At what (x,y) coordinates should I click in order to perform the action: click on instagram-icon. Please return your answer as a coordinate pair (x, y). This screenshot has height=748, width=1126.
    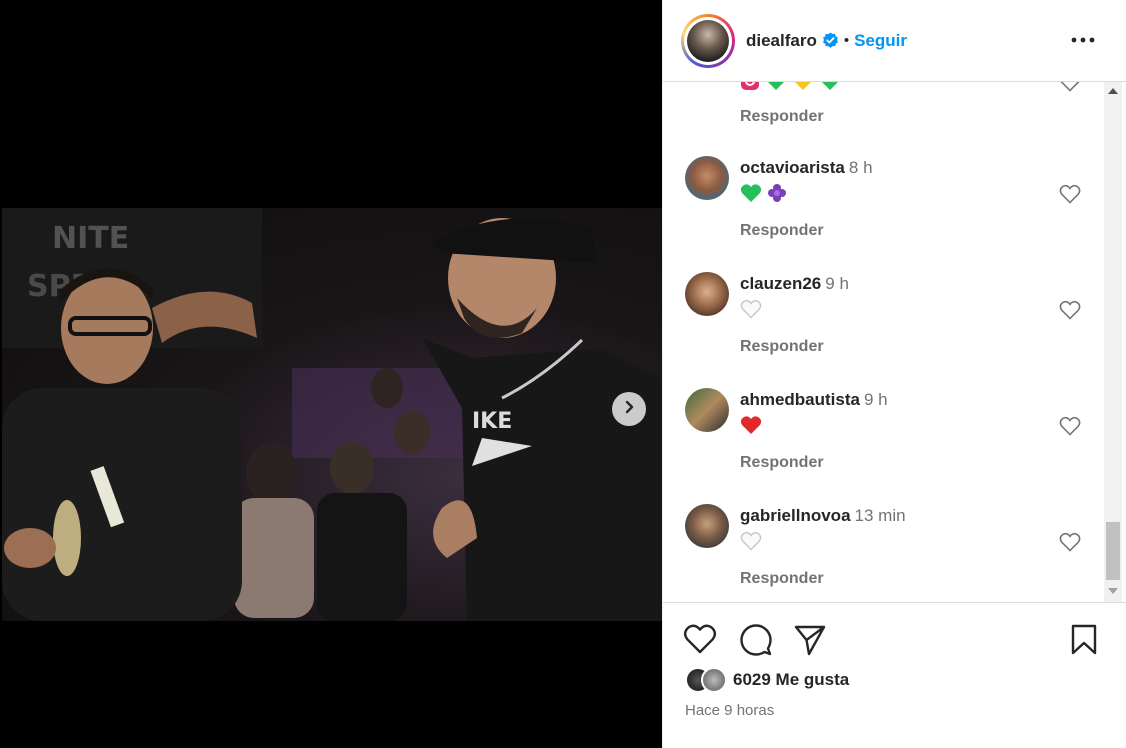
    Looking at the image, I should click on (750, 89).